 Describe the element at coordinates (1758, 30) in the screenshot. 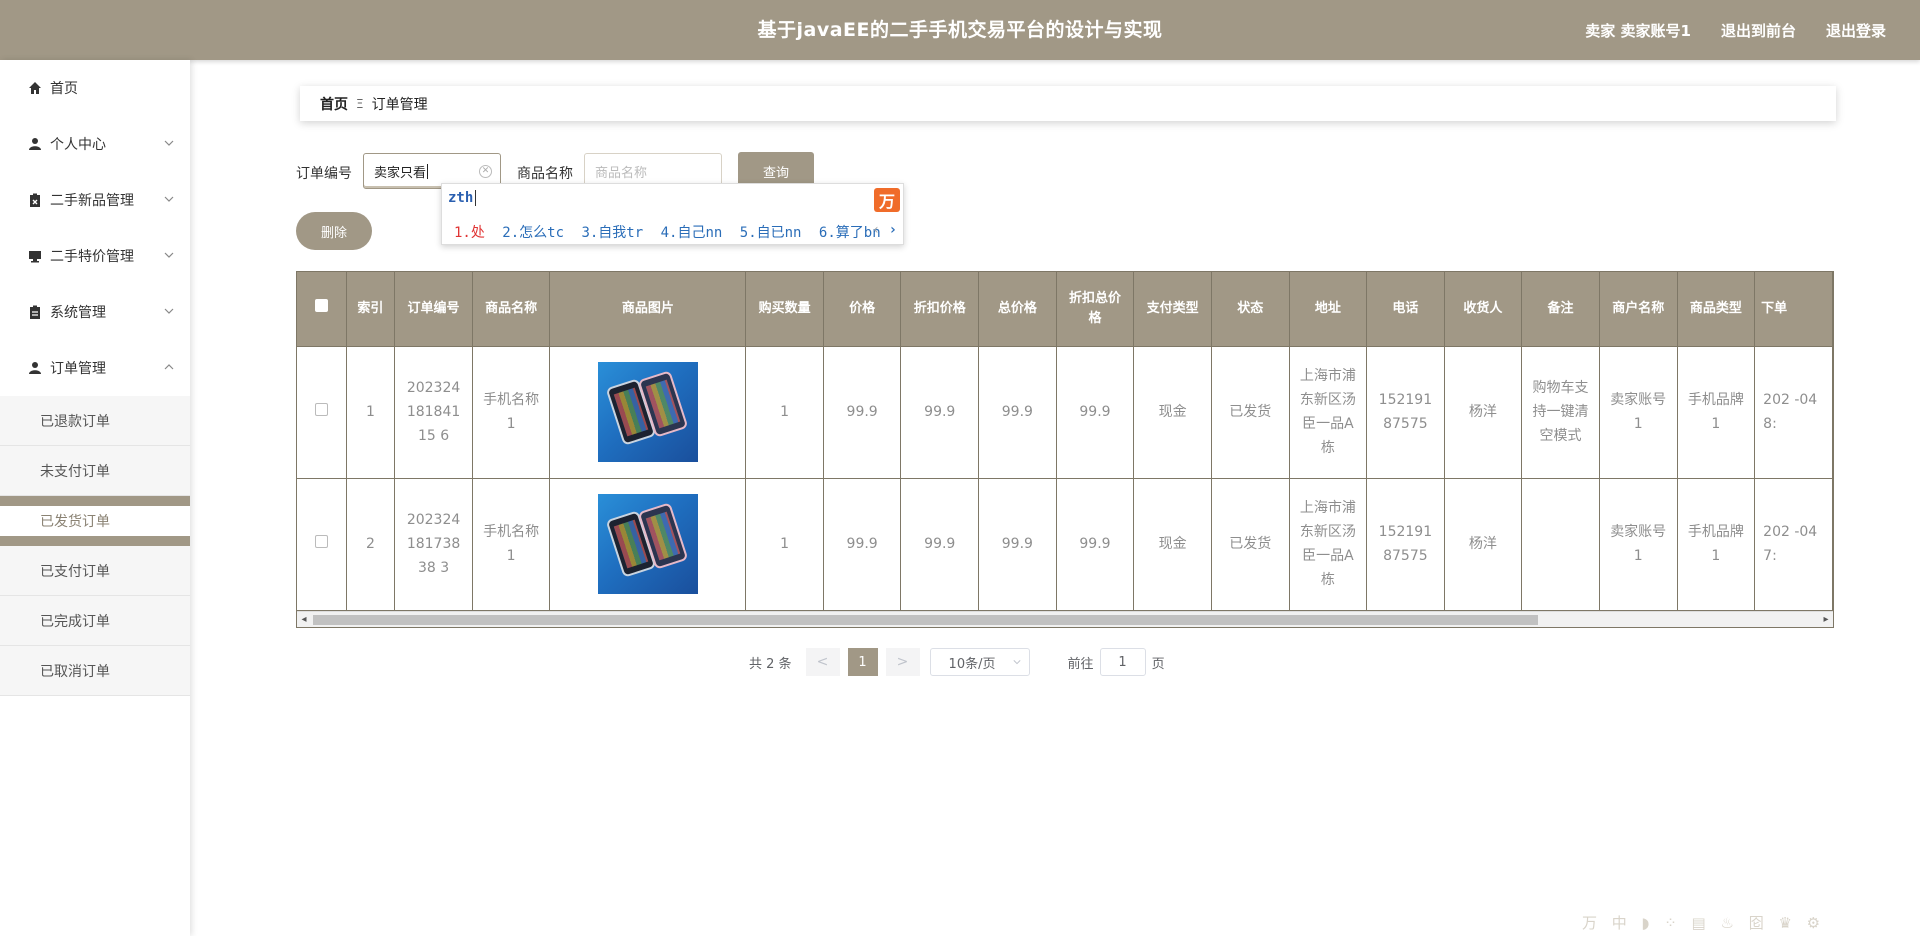

I see `exit-to-front-link: 退出到前台` at that location.